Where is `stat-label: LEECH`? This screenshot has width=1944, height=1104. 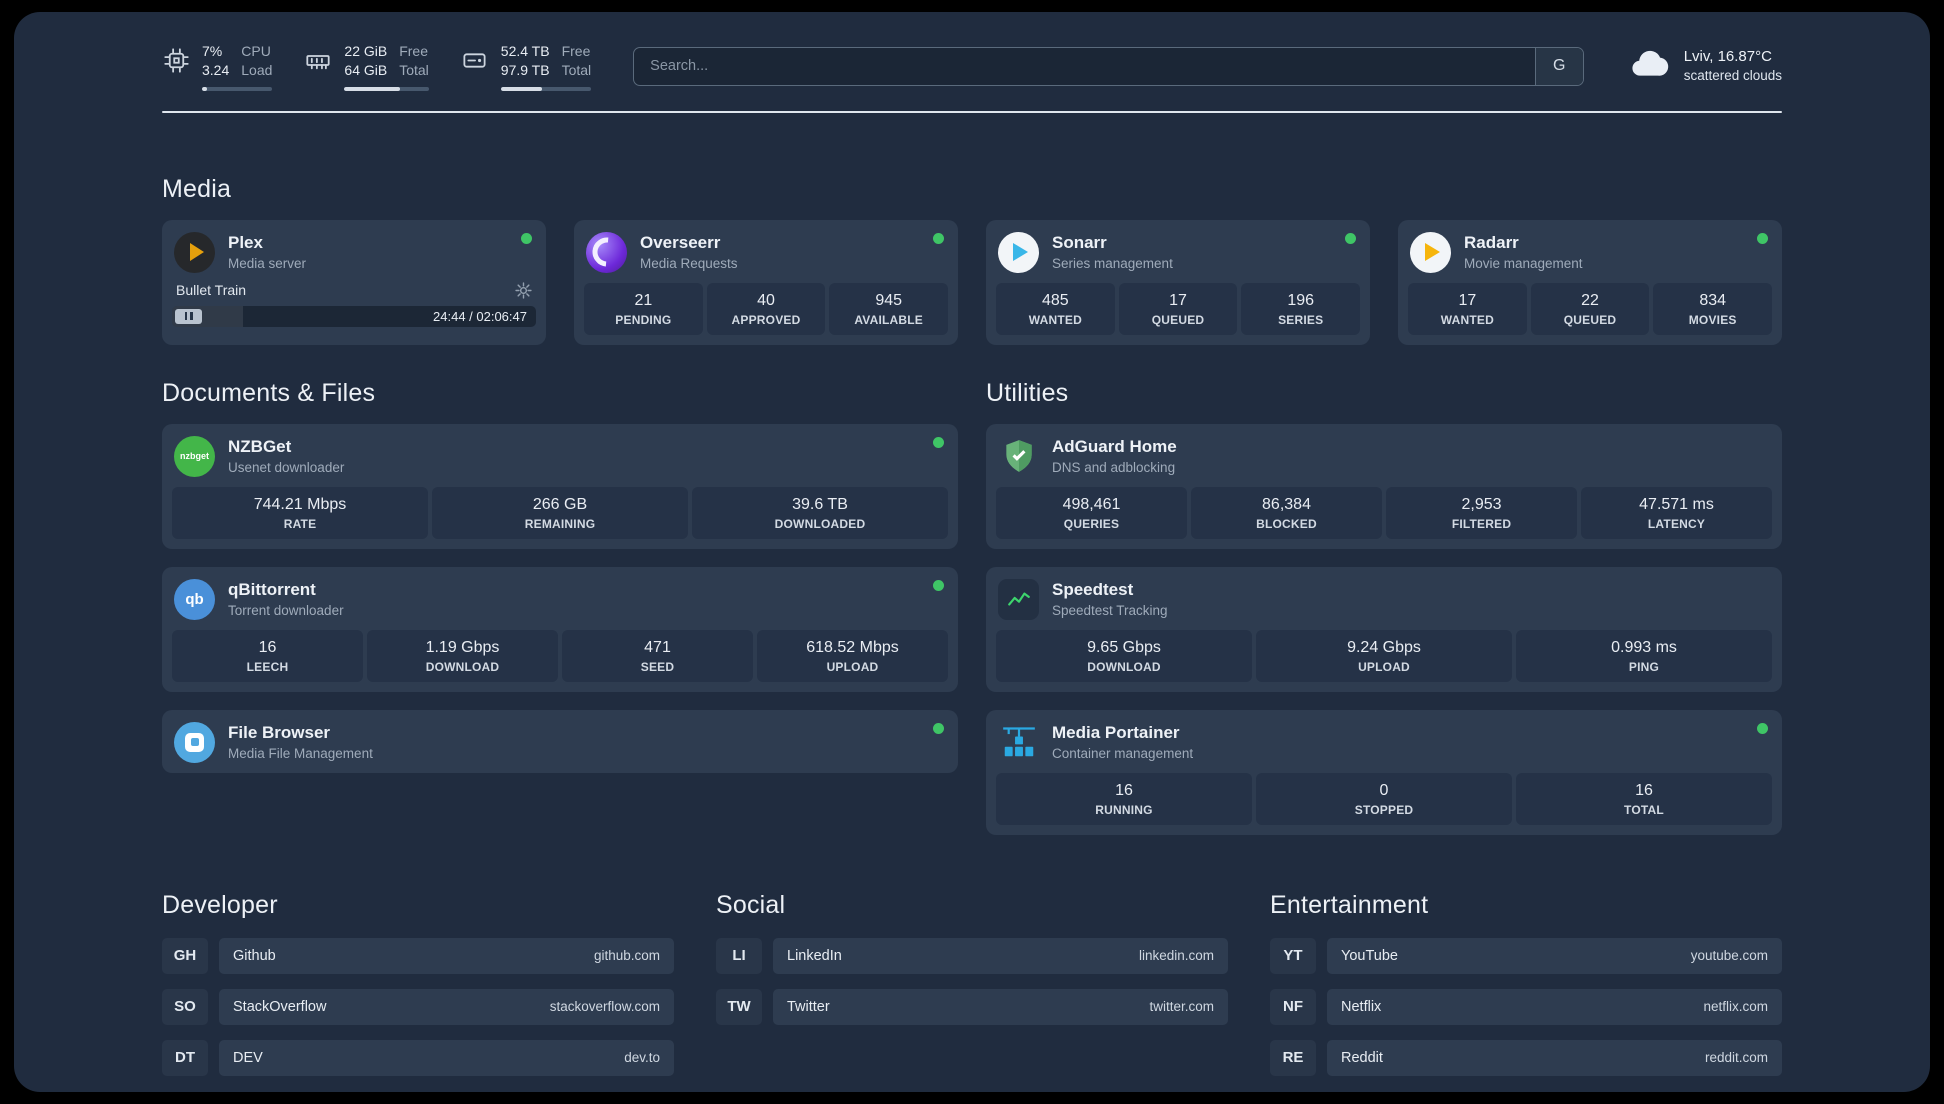
stat-label: LEECH is located at coordinates (267, 666).